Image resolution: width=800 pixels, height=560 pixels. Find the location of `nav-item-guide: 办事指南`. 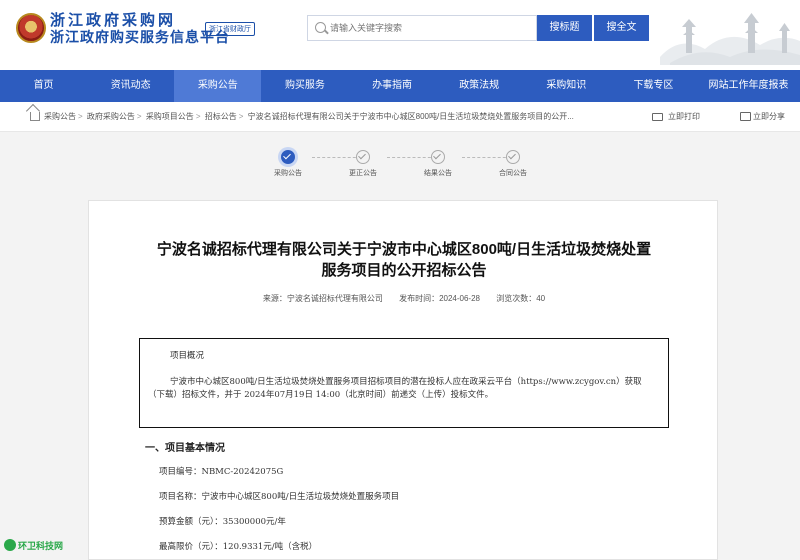

nav-item-guide: 办事指南 is located at coordinates (392, 86).